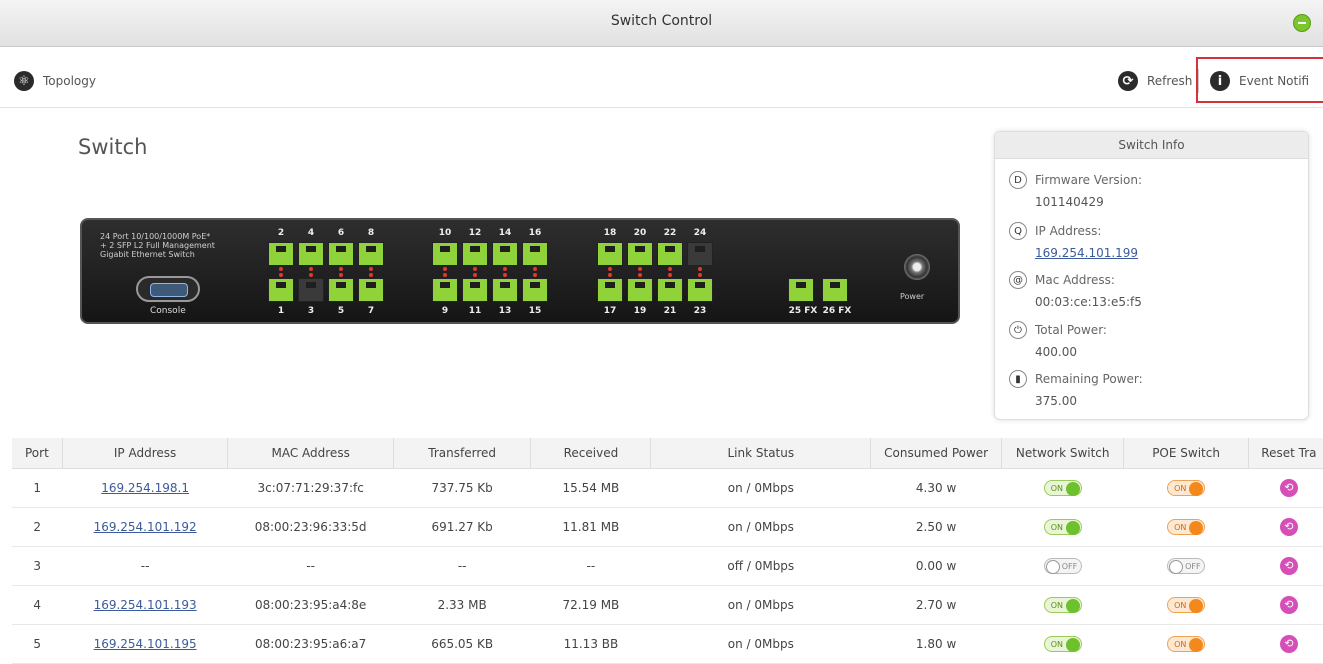  I want to click on column-header: IP Address, so click(145, 453).